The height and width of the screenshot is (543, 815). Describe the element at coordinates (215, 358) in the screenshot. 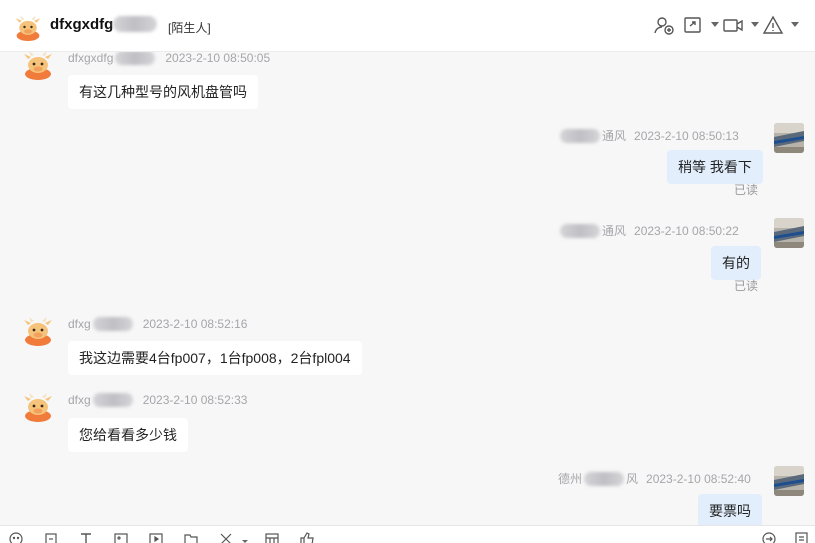

I see `message-bubble: 我这边需要4台fp007，1台fp008，2台fpl004` at that location.